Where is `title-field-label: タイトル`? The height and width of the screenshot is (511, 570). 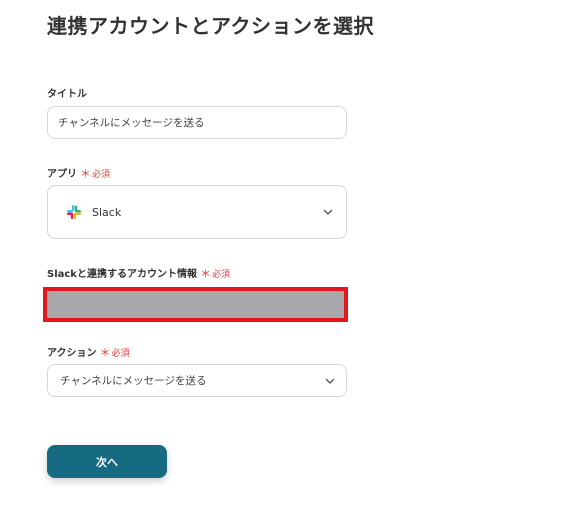 title-field-label: タイトル is located at coordinates (67, 92).